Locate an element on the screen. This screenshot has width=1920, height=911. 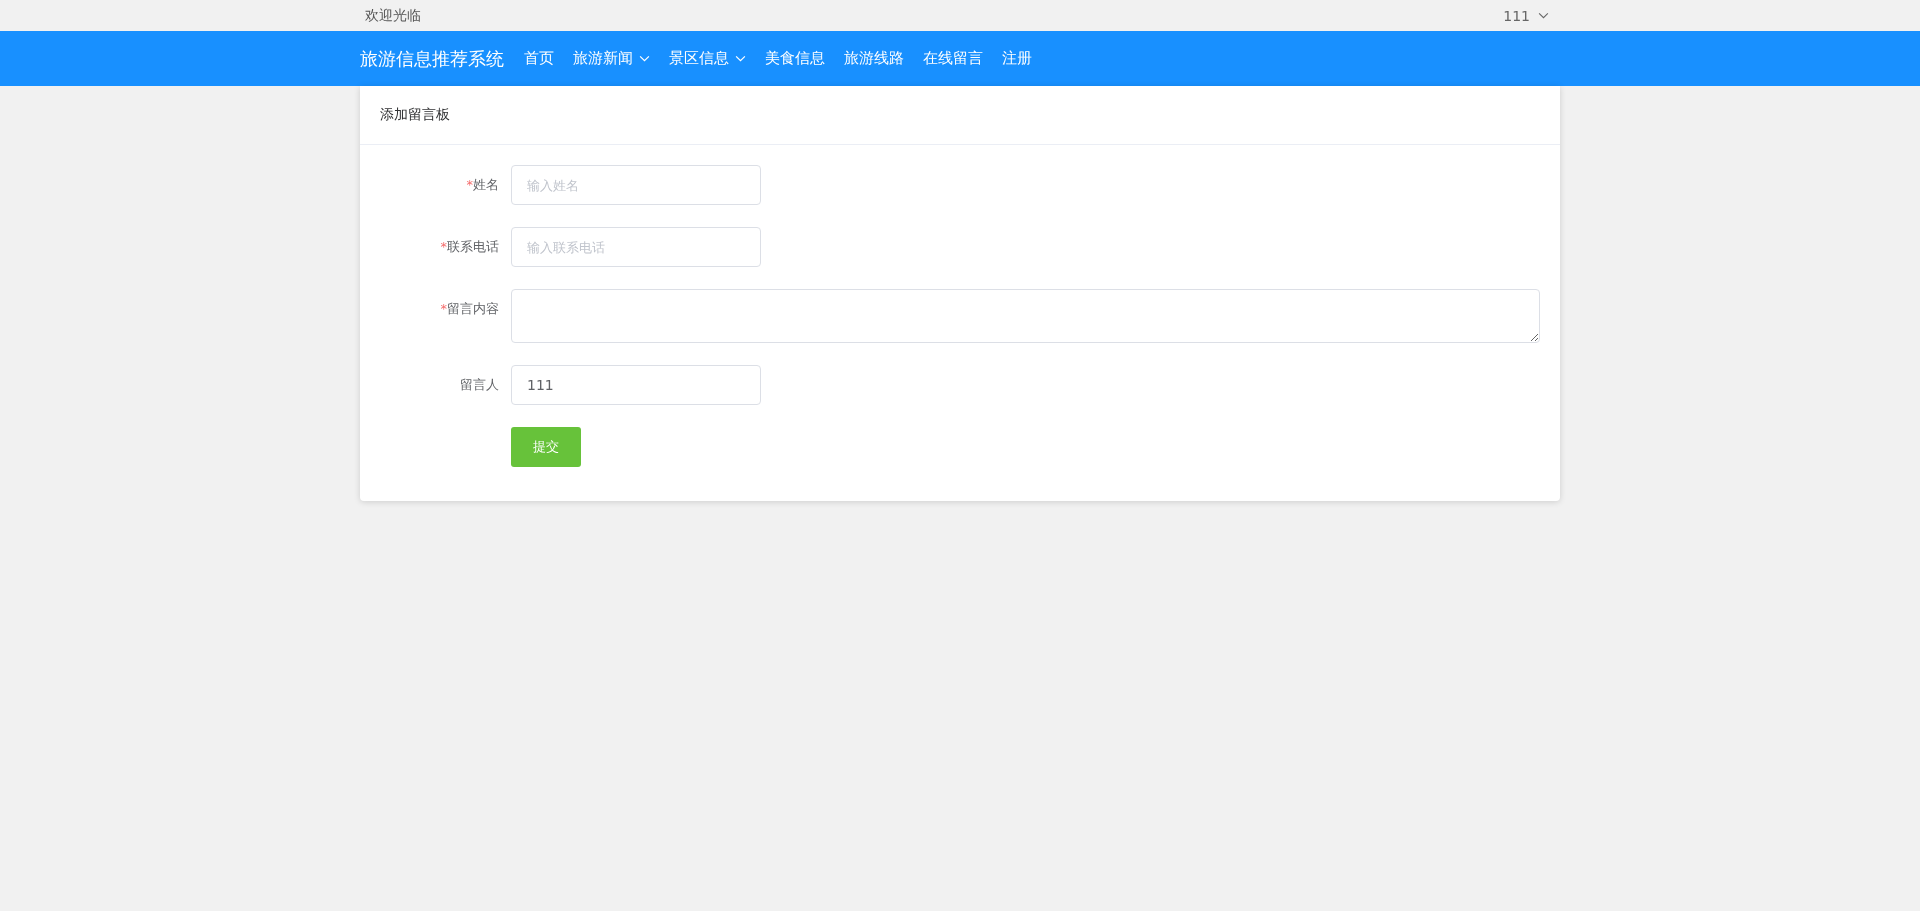
field-label: *留言内容 is located at coordinates (469, 309).